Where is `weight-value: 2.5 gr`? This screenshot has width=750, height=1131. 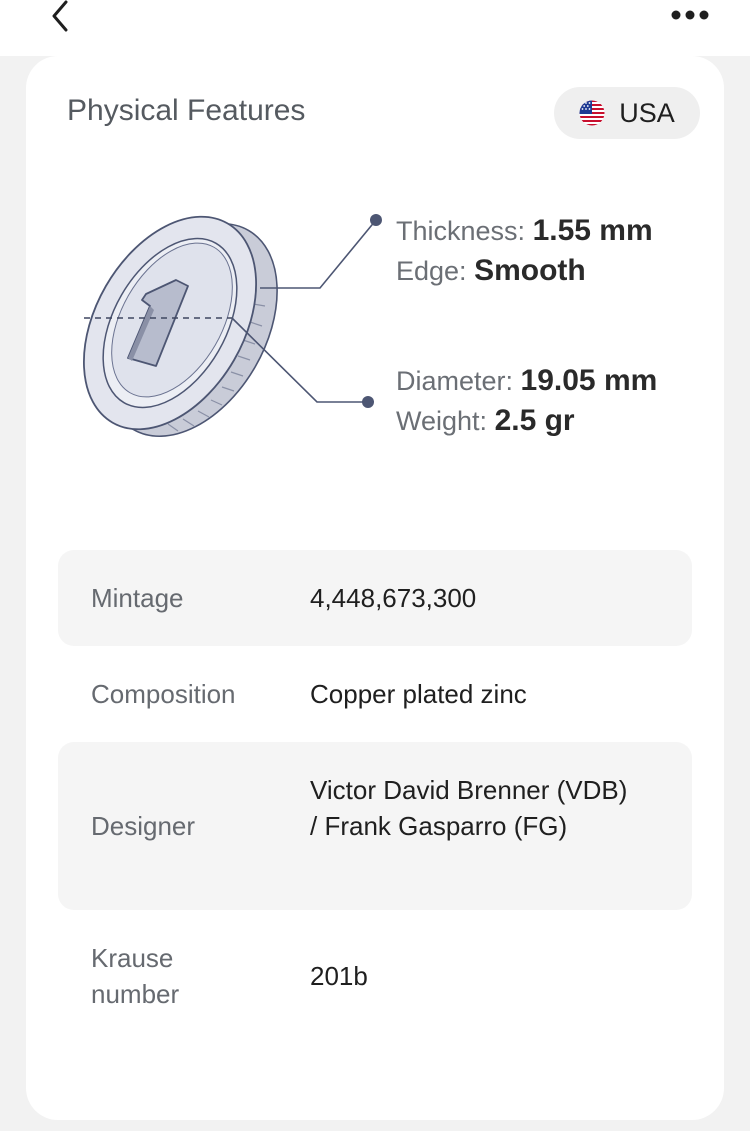 weight-value: 2.5 gr is located at coordinates (534, 420).